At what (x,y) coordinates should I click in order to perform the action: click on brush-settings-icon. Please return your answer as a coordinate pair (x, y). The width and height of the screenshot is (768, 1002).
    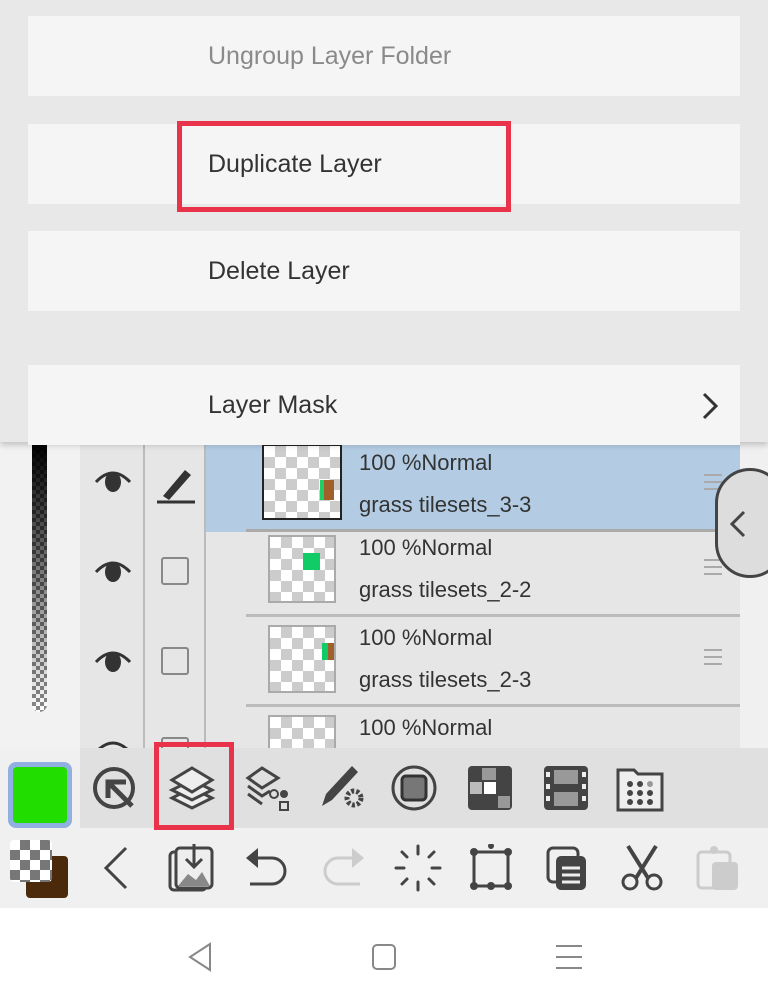
    Looking at the image, I should click on (342, 786).